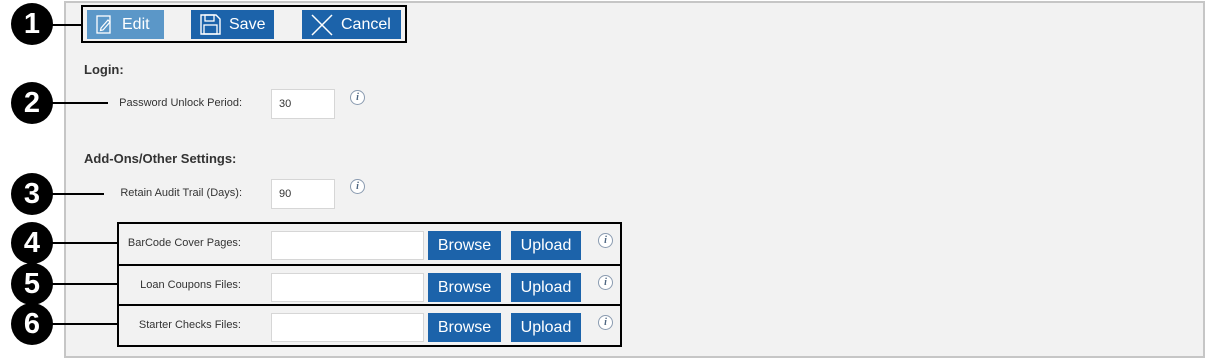 Image resolution: width=1207 pixels, height=360 pixels. Describe the element at coordinates (303, 194) in the screenshot. I see `audit-trail-input` at that location.